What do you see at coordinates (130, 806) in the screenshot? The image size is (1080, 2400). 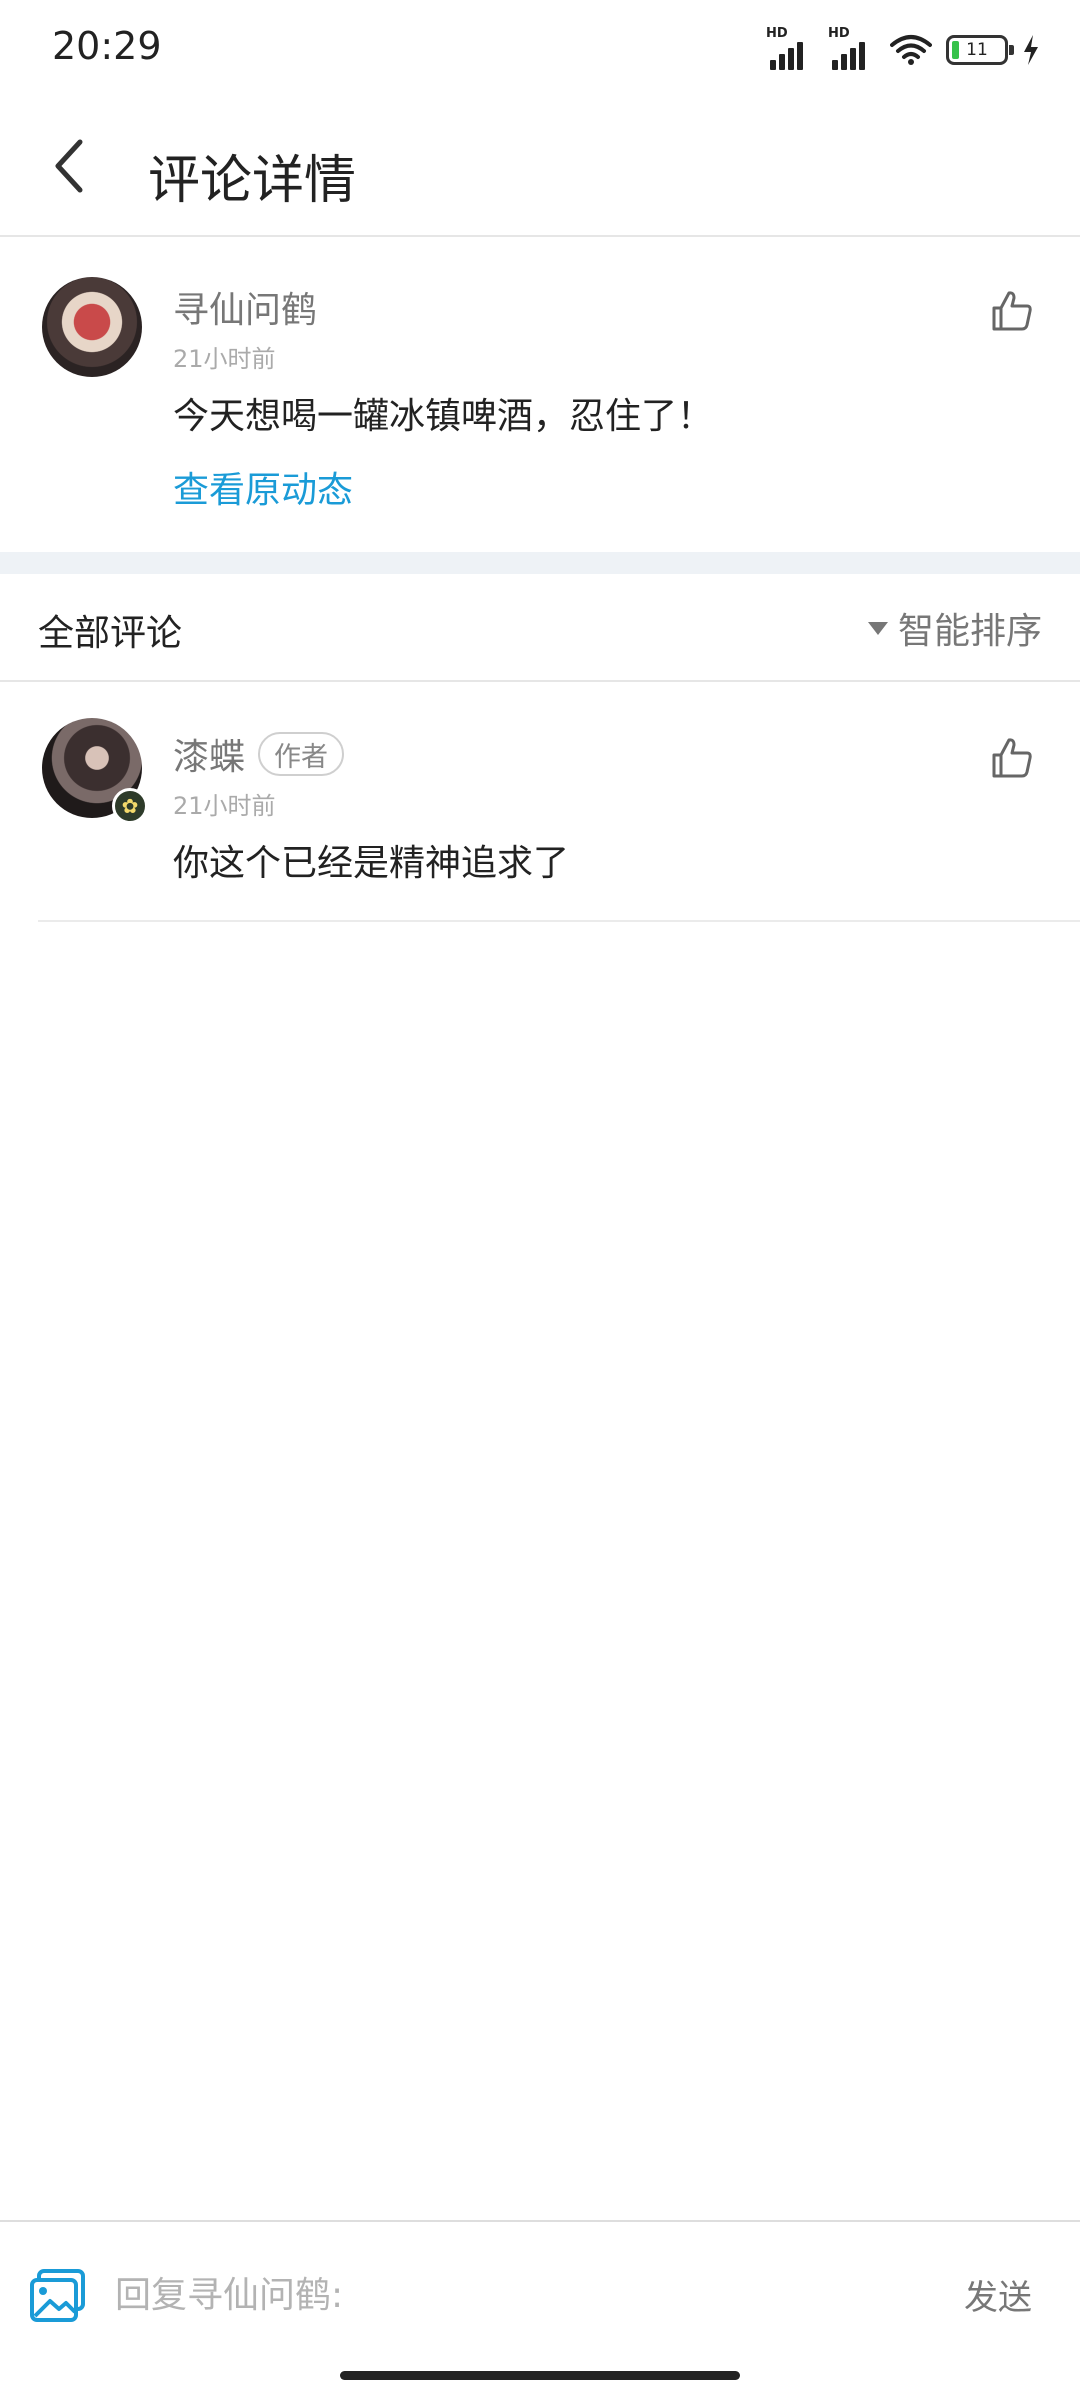 I see `badge-icon: ✿` at bounding box center [130, 806].